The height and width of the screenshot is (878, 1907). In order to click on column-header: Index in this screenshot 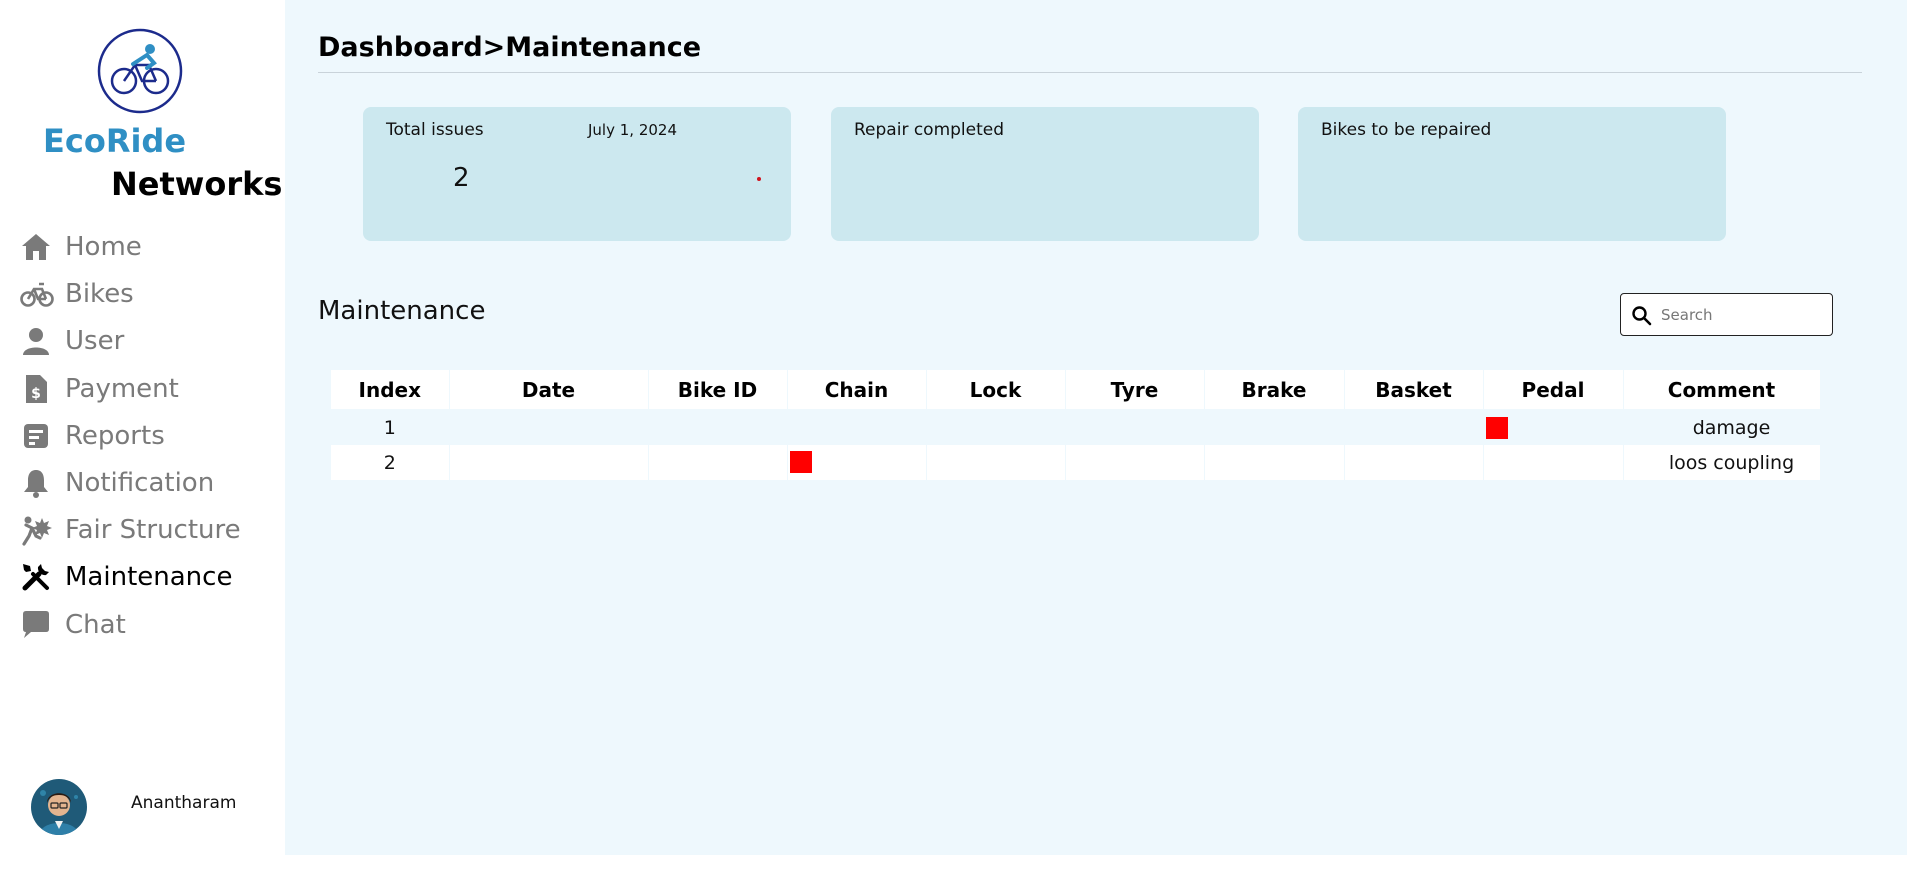, I will do `click(390, 390)`.